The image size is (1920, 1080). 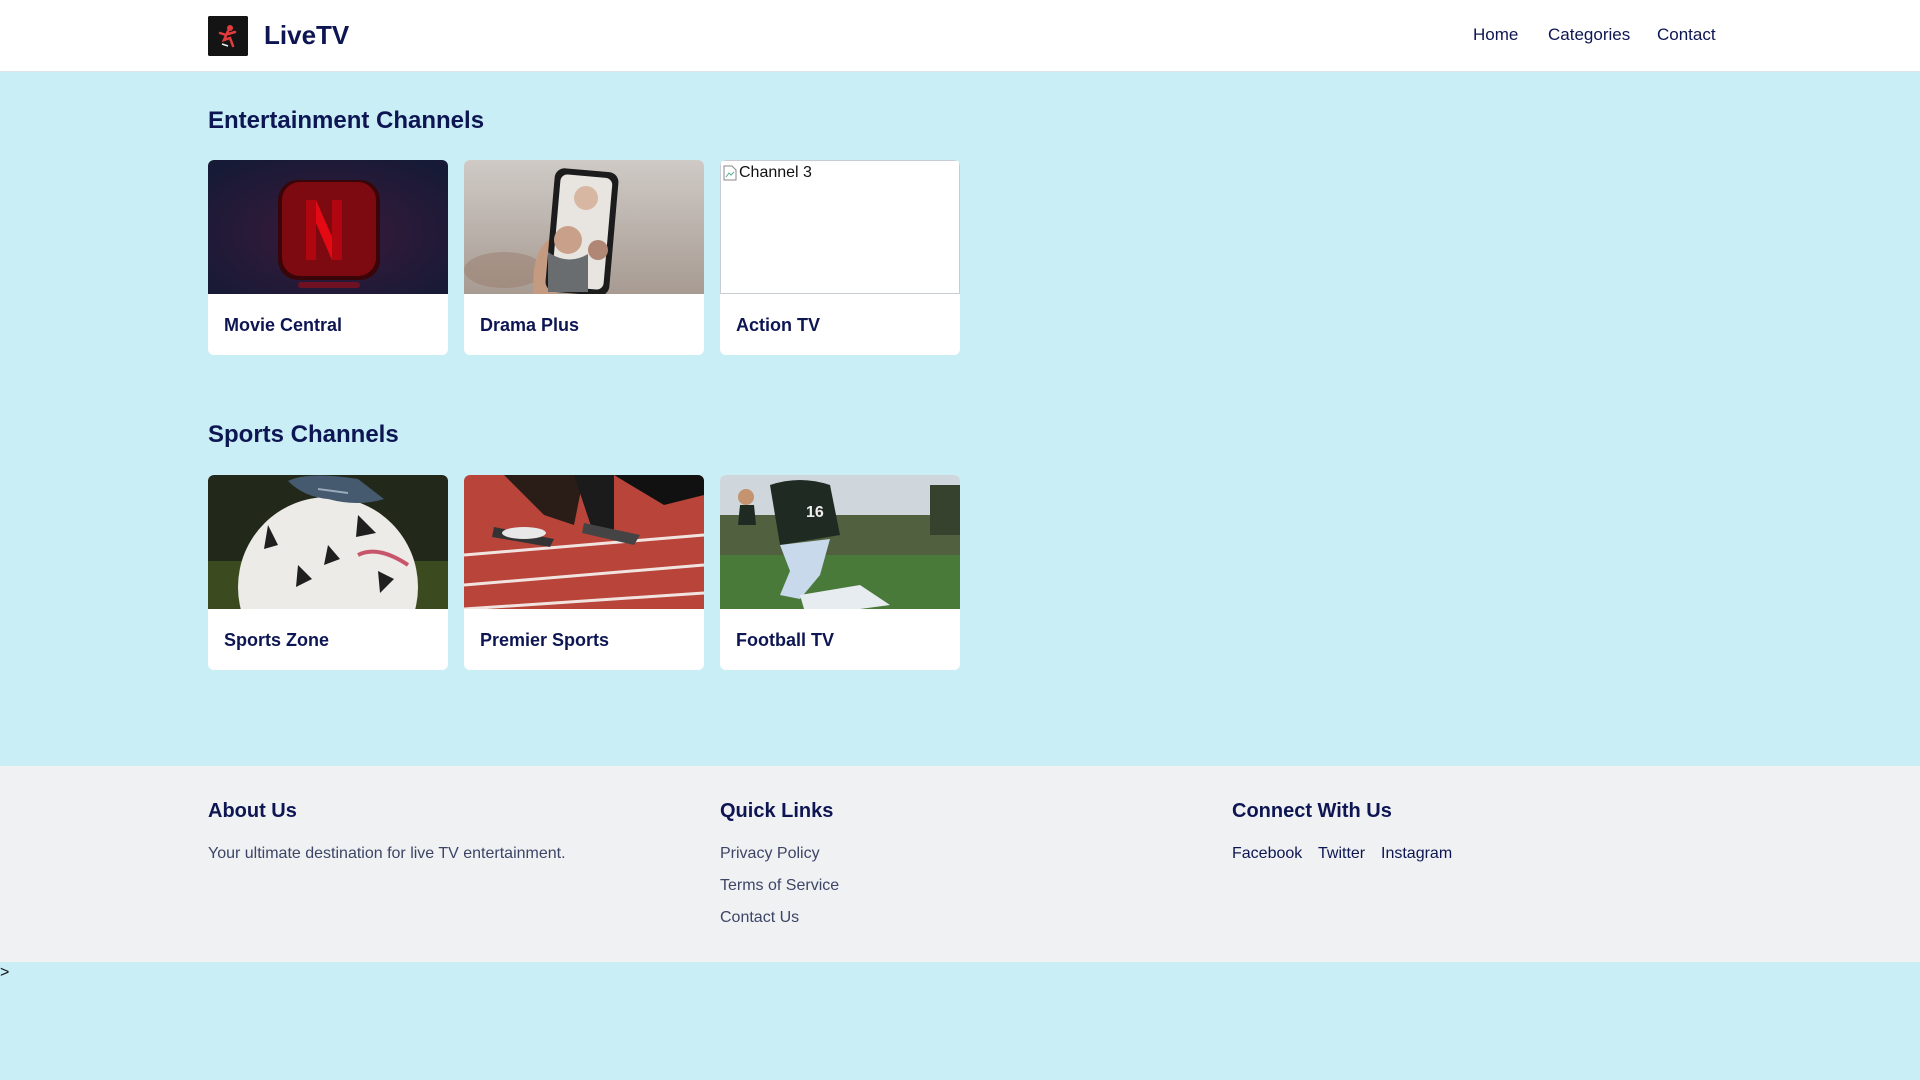 I want to click on section-title-sports: Sports Channels, so click(x=303, y=434).